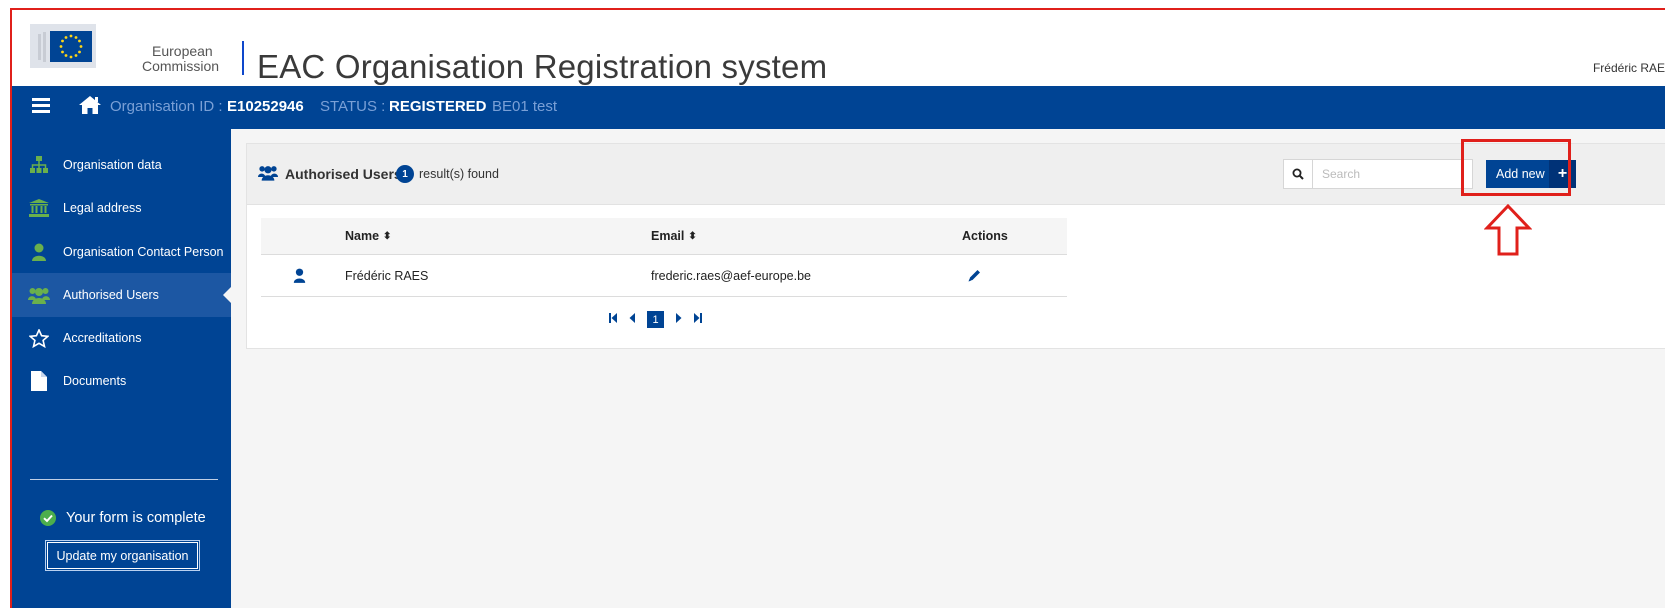  I want to click on form-complete-status: Your form is complete, so click(123, 518).